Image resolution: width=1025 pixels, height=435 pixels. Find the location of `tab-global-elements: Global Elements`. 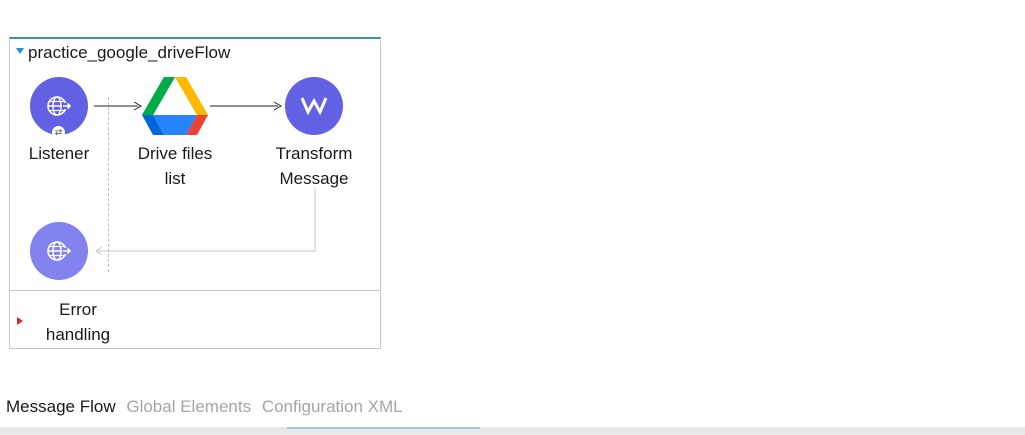

tab-global-elements: Global Elements is located at coordinates (188, 407).